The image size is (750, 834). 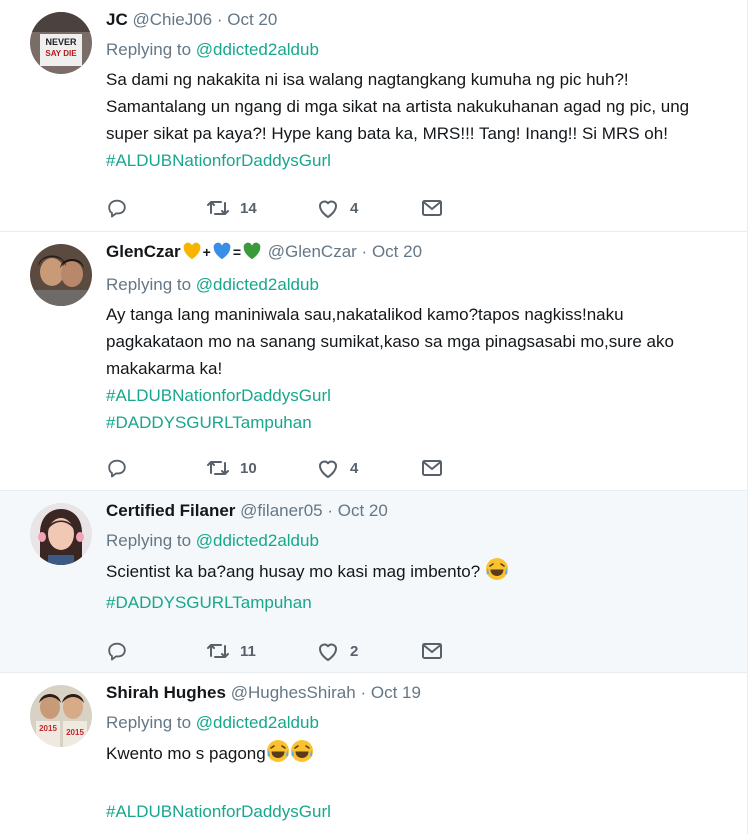 What do you see at coordinates (261, 651) in the screenshot?
I see `retweet-button: 11` at bounding box center [261, 651].